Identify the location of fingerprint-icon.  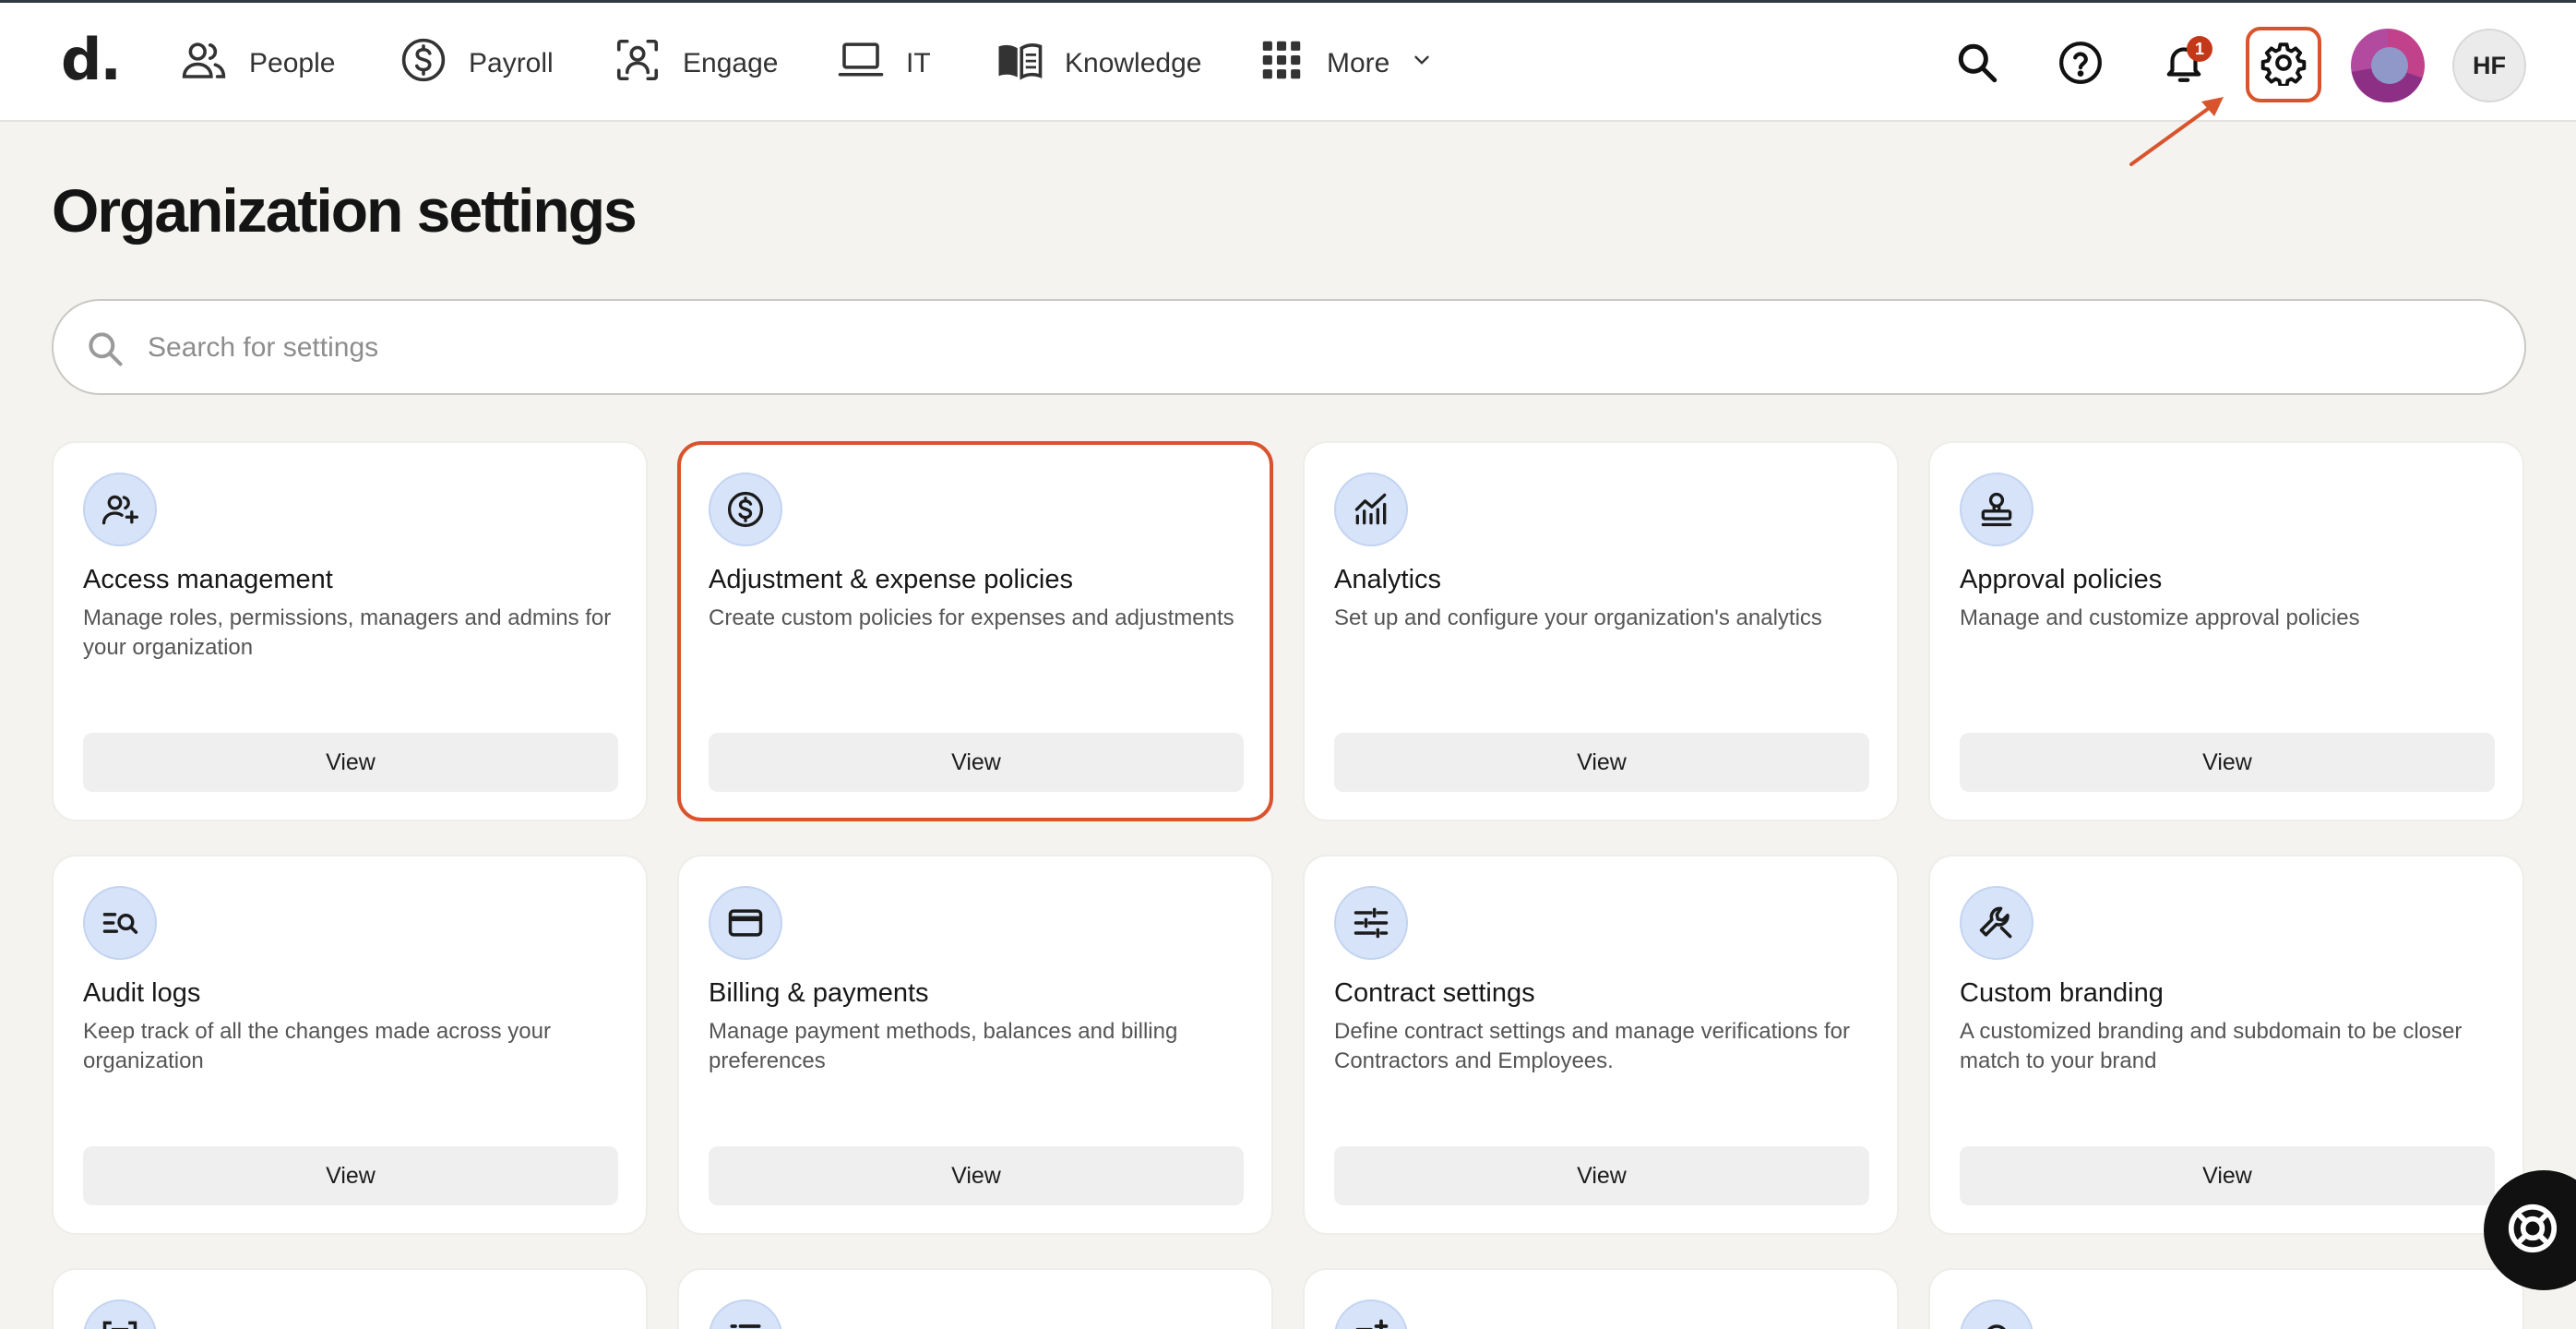
(1997, 1314).